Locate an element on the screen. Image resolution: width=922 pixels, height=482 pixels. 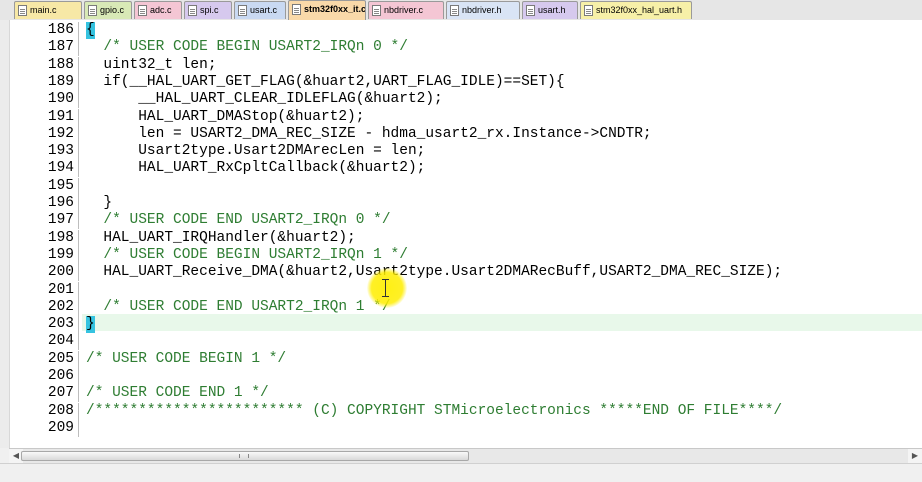
line-number: 208 is located at coordinates (60, 410).